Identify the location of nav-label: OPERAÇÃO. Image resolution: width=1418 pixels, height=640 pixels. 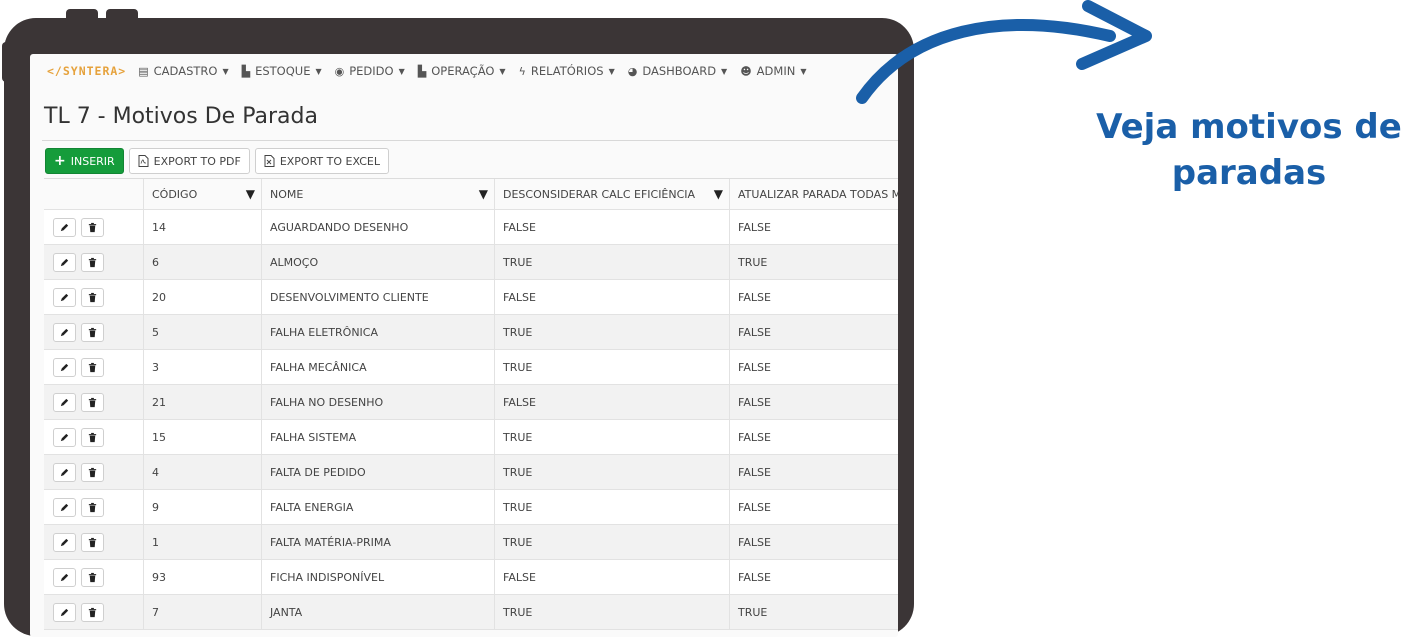
(463, 71).